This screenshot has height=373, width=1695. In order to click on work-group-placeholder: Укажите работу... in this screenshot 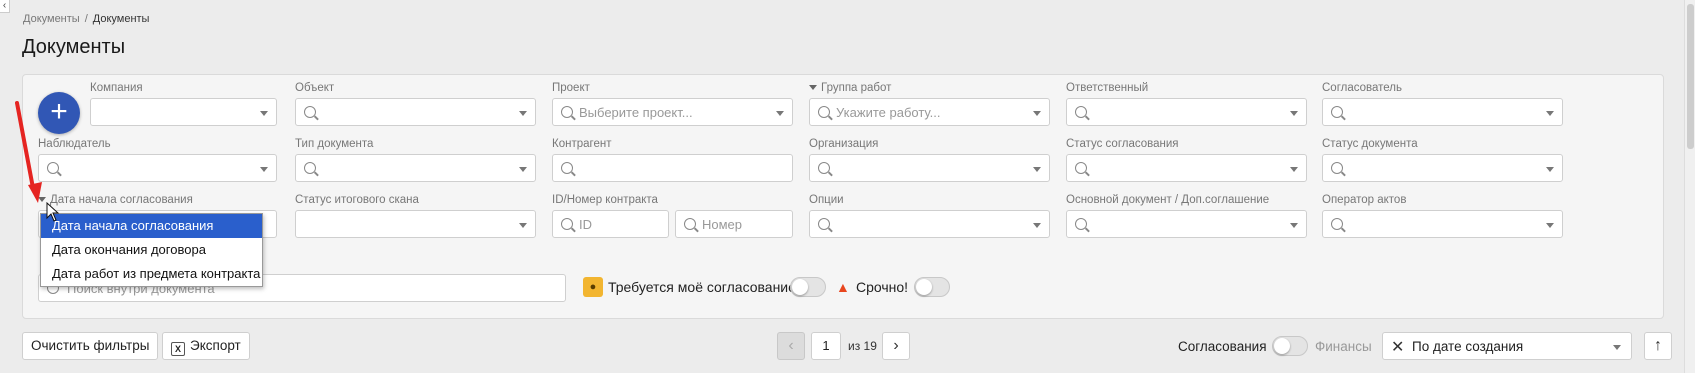, I will do `click(888, 112)`.